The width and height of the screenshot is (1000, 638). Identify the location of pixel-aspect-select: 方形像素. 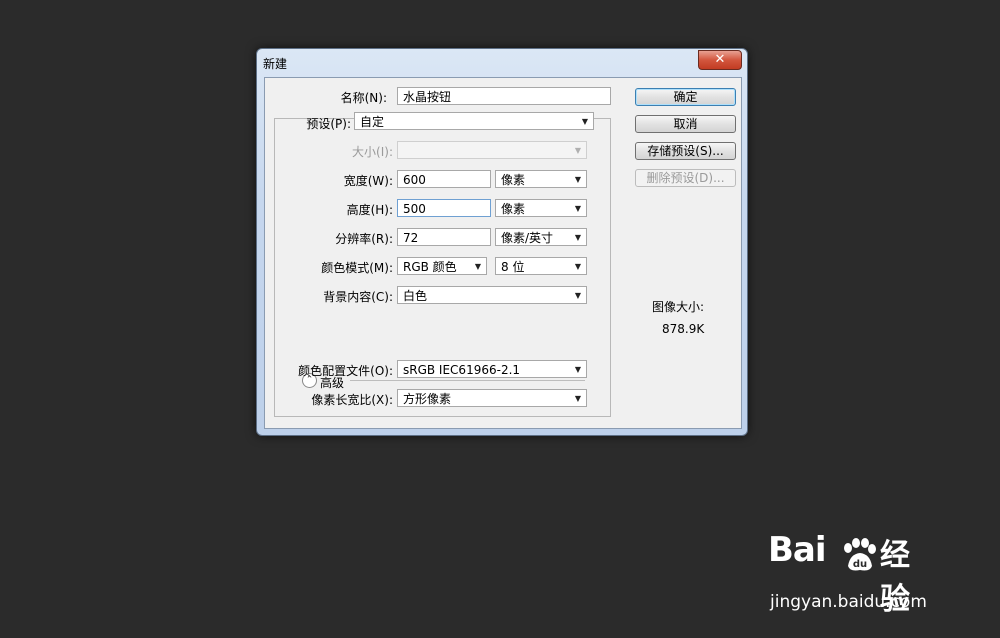
(492, 398).